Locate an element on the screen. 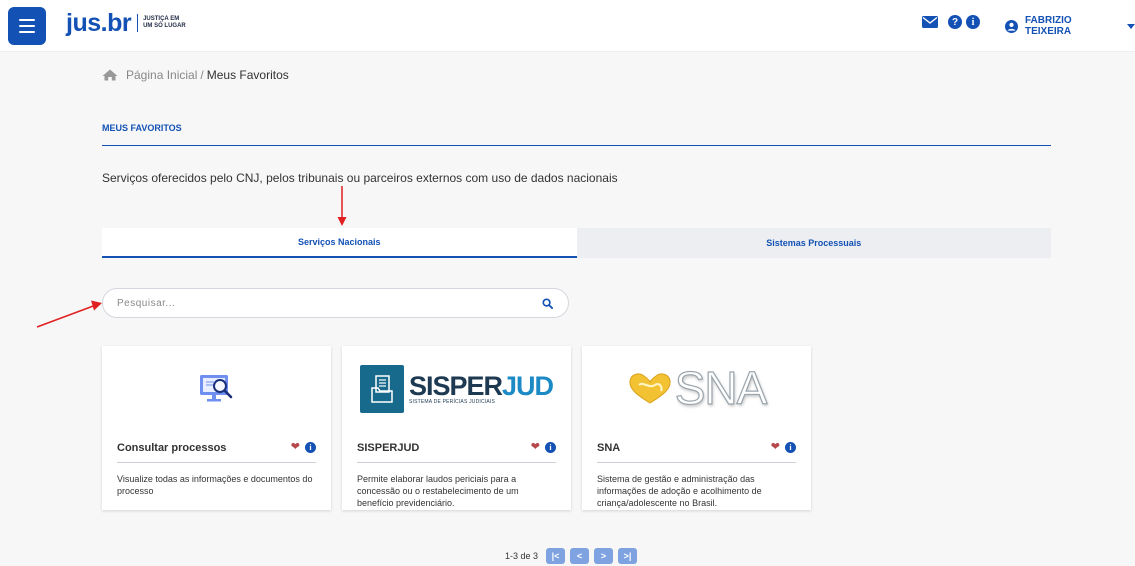 The width and height of the screenshot is (1135, 566). card-image is located at coordinates (216, 388).